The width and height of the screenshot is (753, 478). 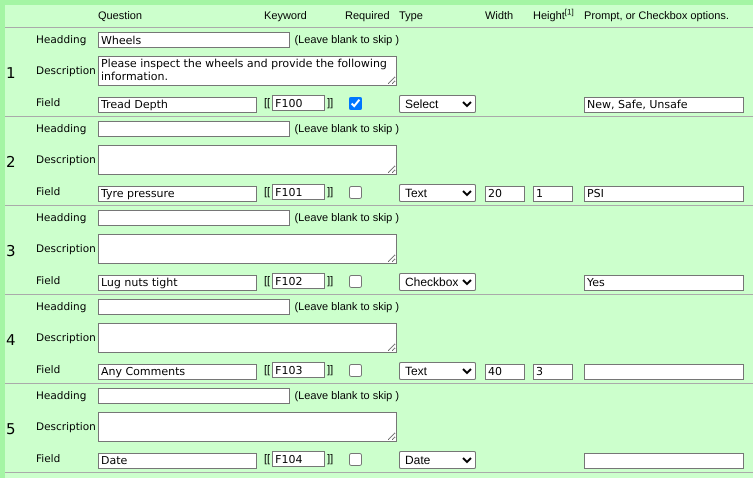 I want to click on keyword-input: F104, so click(x=299, y=459).